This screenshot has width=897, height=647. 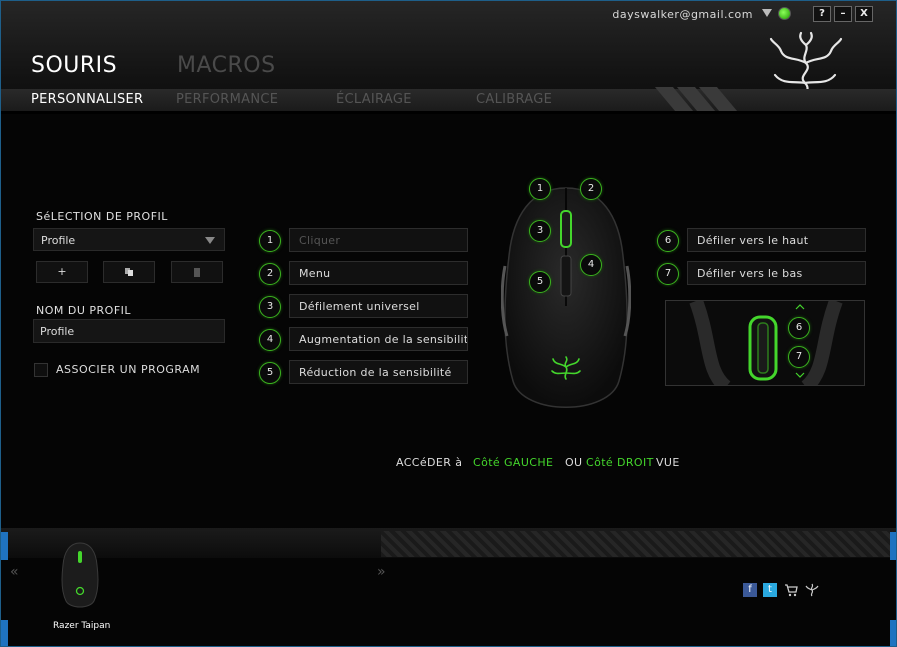 I want to click on minimize-button: –, so click(x=843, y=14).